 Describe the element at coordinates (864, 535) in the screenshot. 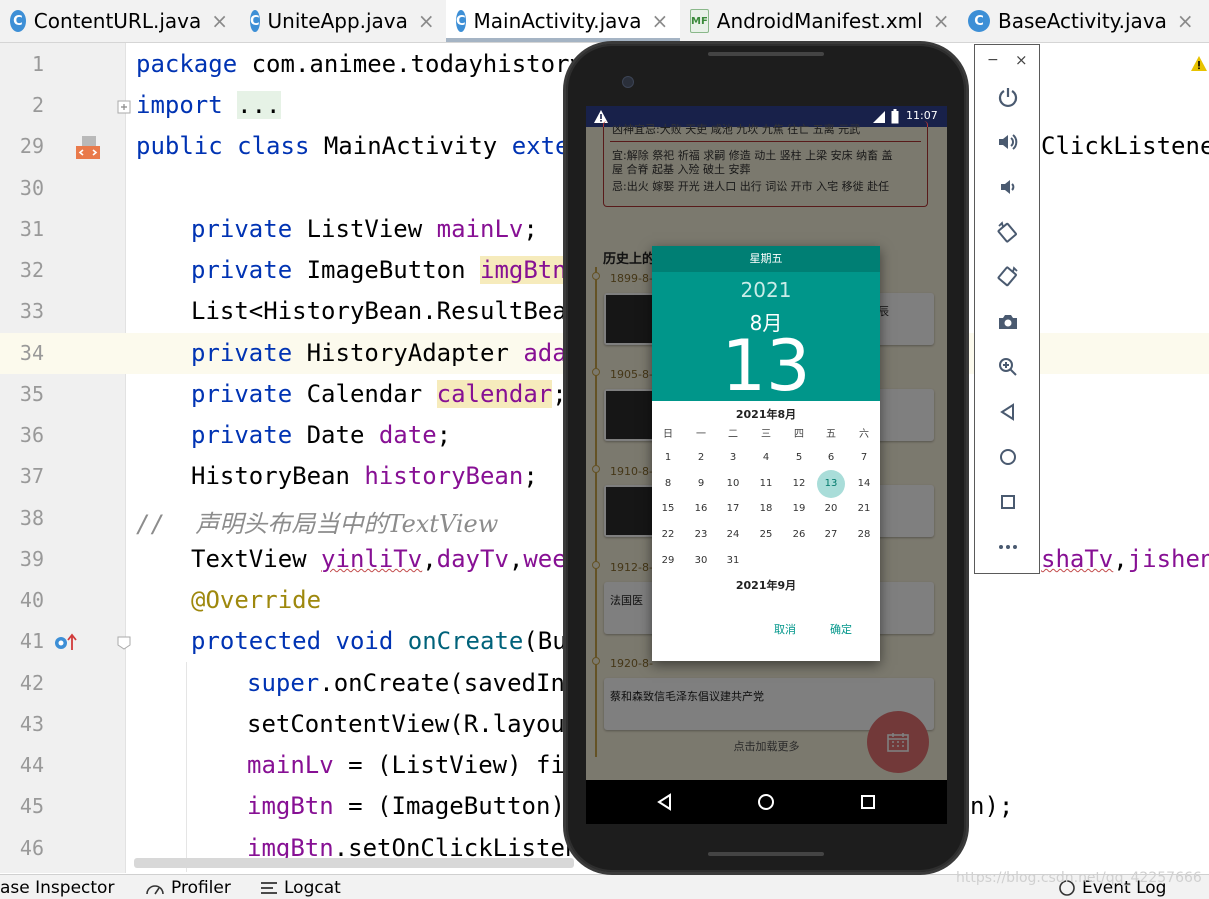

I see `calendar-day: 28` at that location.